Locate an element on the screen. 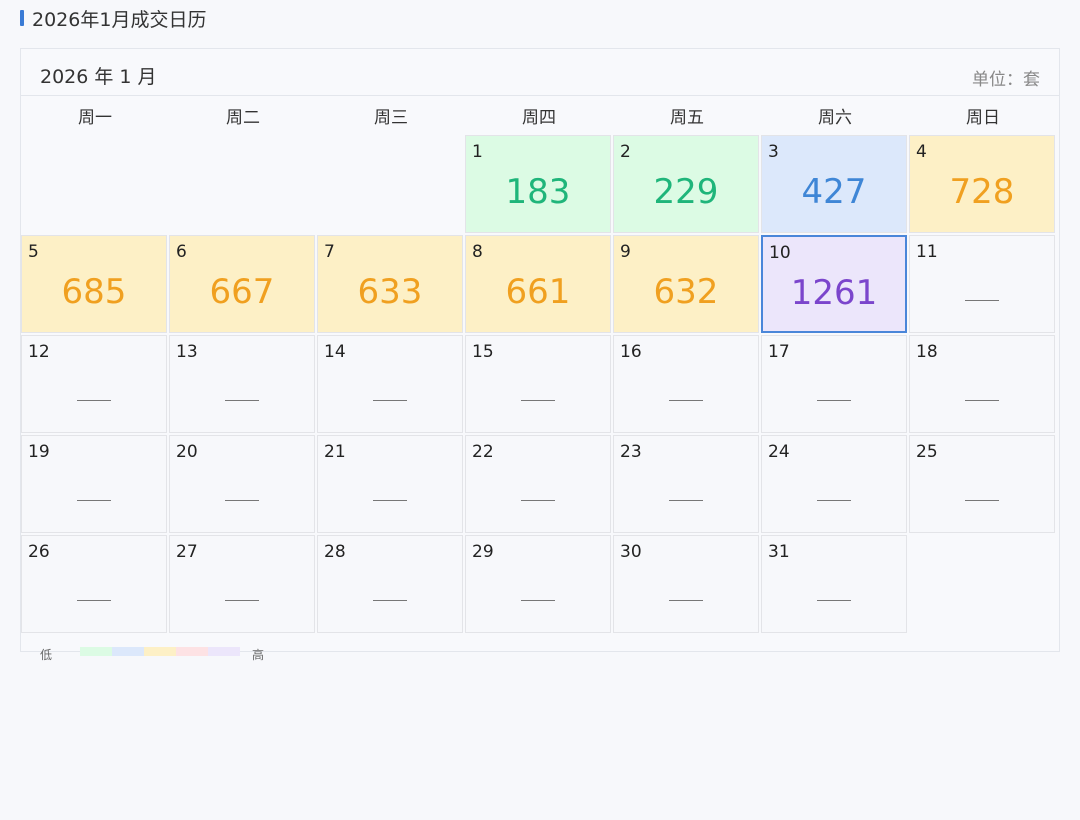  day-number: 1 is located at coordinates (477, 152).